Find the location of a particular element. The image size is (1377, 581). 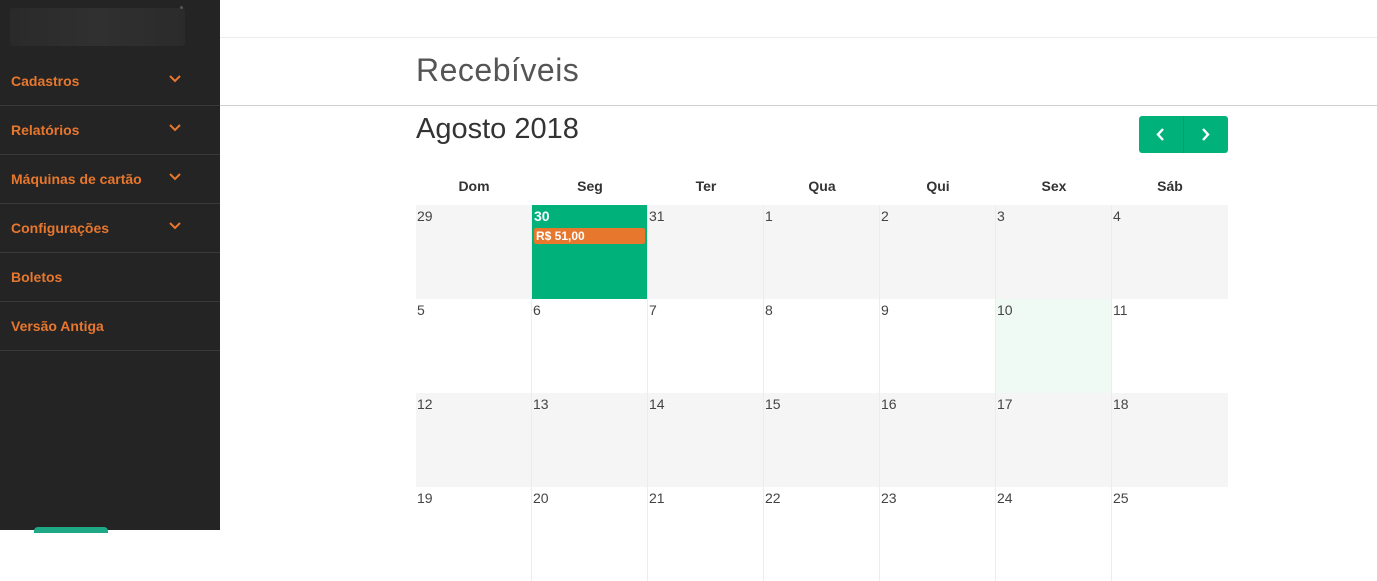

sidebar-item-label: Cadastros is located at coordinates (45, 81).